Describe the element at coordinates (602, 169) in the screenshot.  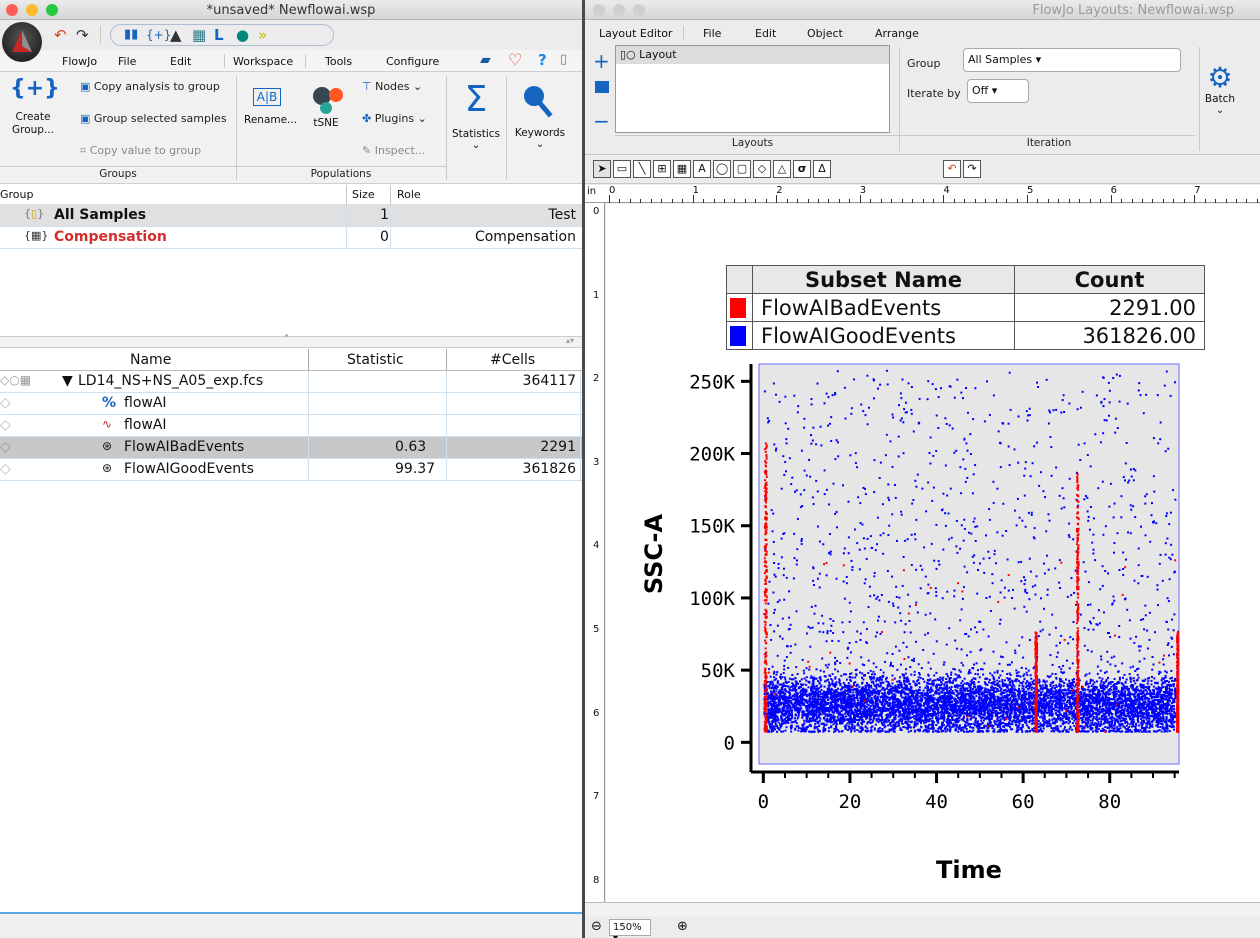
I see `pointer-tool-icon: ➤` at that location.